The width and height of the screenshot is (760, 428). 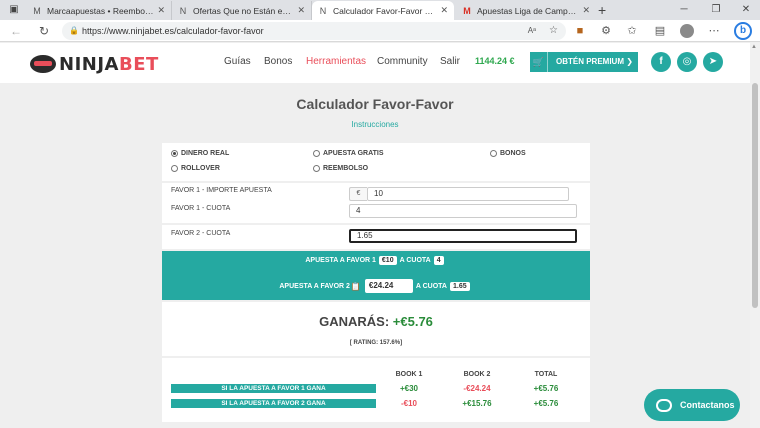 I want to click on ninja-mask-icon, so click(x=43, y=64).